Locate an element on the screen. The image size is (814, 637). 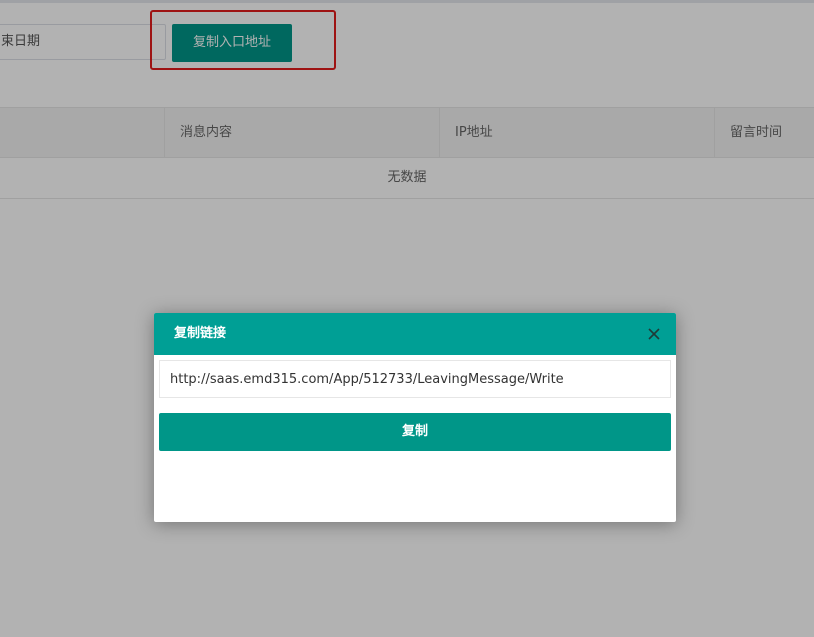
dialog-title: 复制链接 is located at coordinates (200, 333).